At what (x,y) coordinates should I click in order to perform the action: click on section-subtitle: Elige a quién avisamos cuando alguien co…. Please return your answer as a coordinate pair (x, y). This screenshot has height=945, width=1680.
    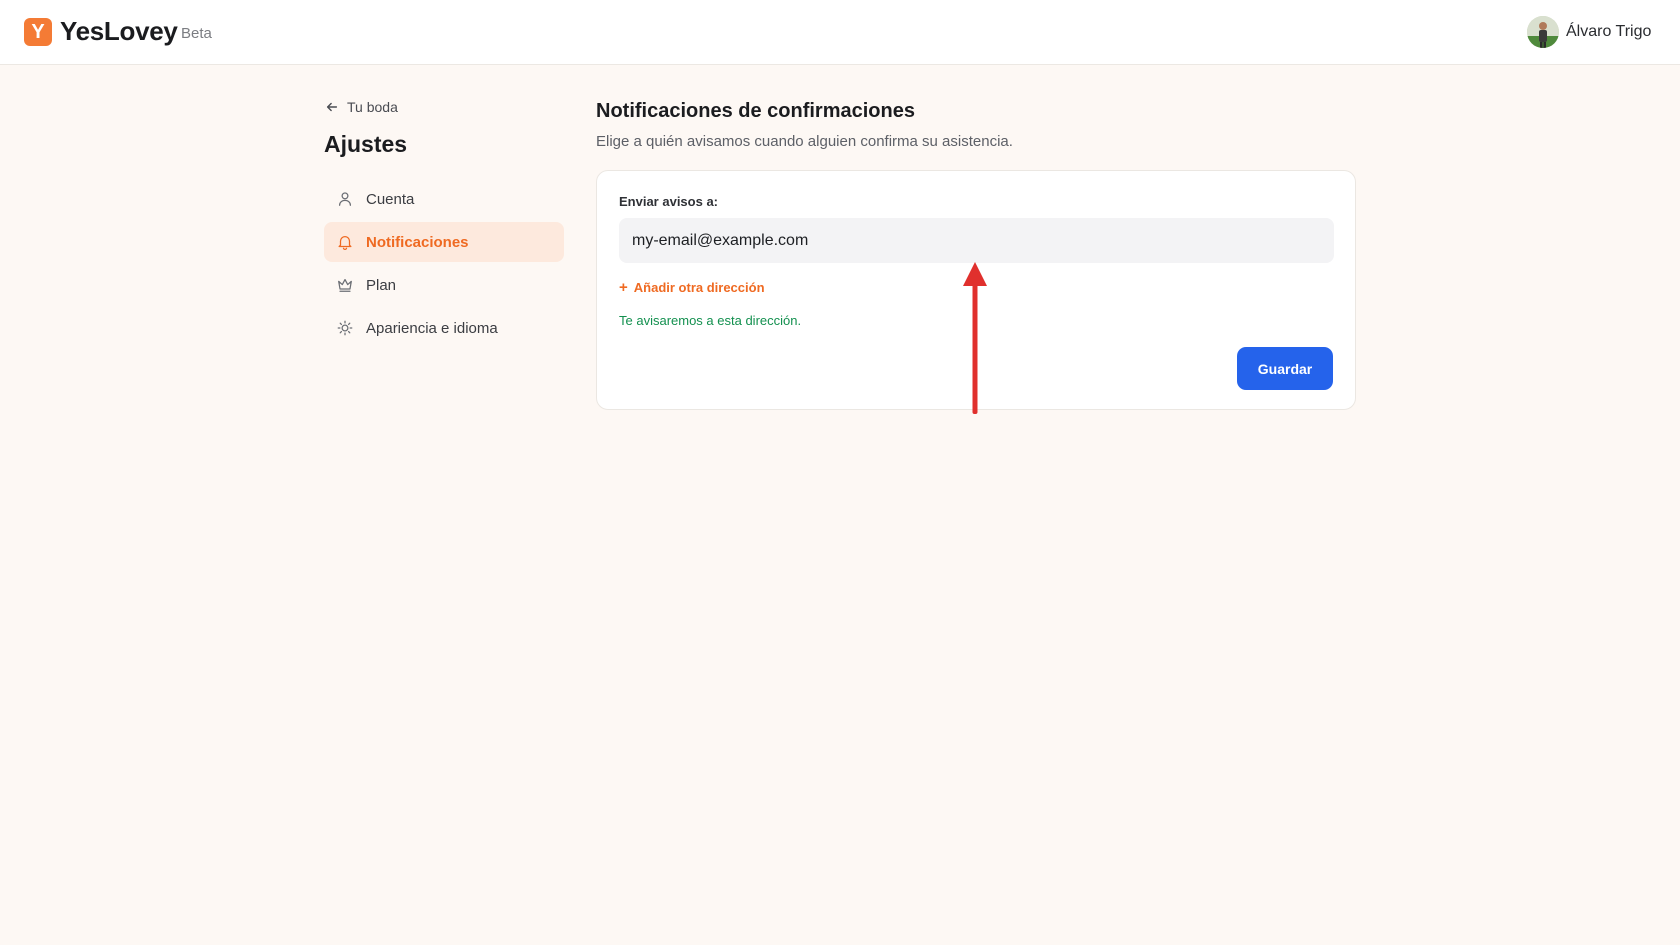
    Looking at the image, I should click on (804, 141).